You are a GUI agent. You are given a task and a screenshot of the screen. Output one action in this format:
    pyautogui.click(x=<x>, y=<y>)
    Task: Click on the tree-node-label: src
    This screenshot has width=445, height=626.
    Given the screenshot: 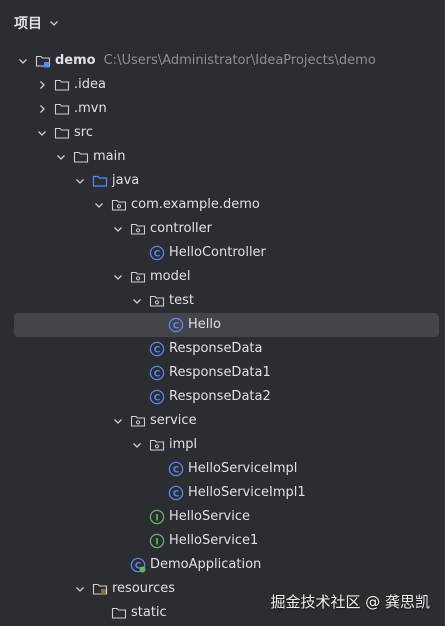 What is the action you would take?
    pyautogui.click(x=83, y=133)
    